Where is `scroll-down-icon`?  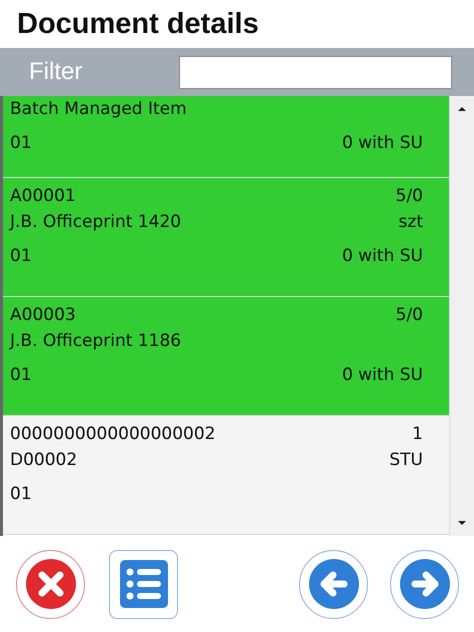 scroll-down-icon is located at coordinates (462, 523).